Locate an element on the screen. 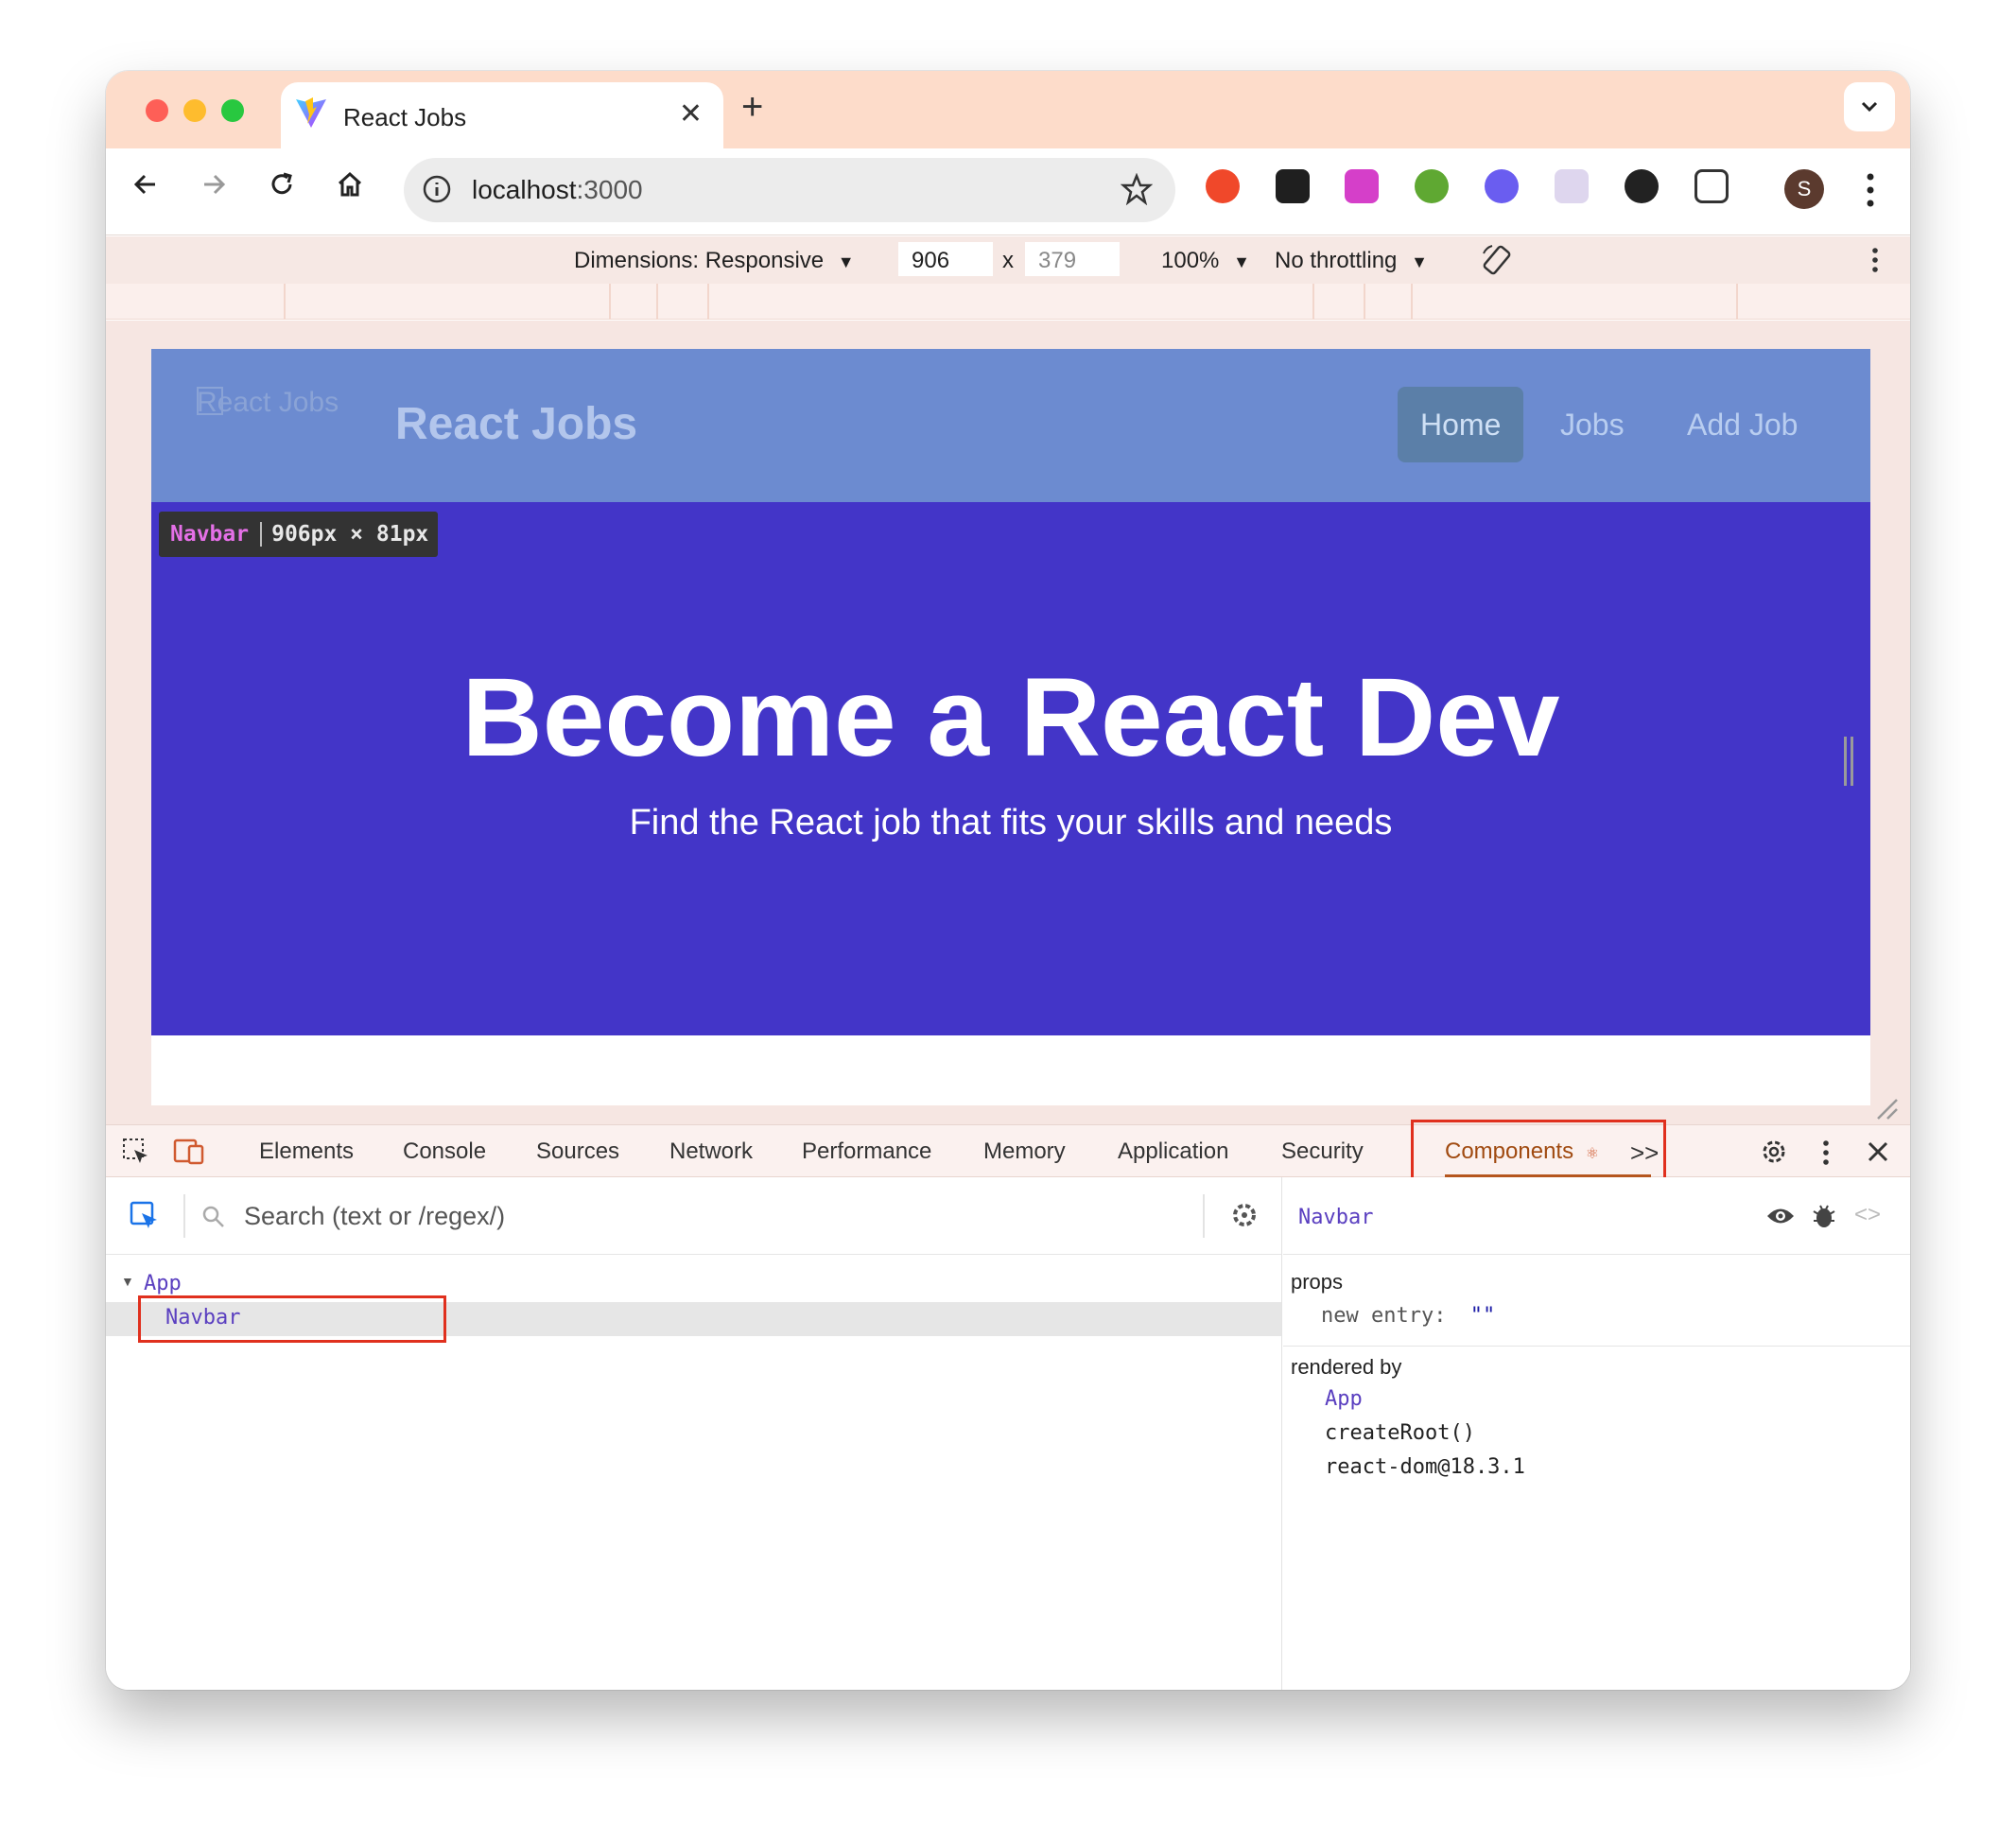  inspect-element-icon is located at coordinates (136, 1155).